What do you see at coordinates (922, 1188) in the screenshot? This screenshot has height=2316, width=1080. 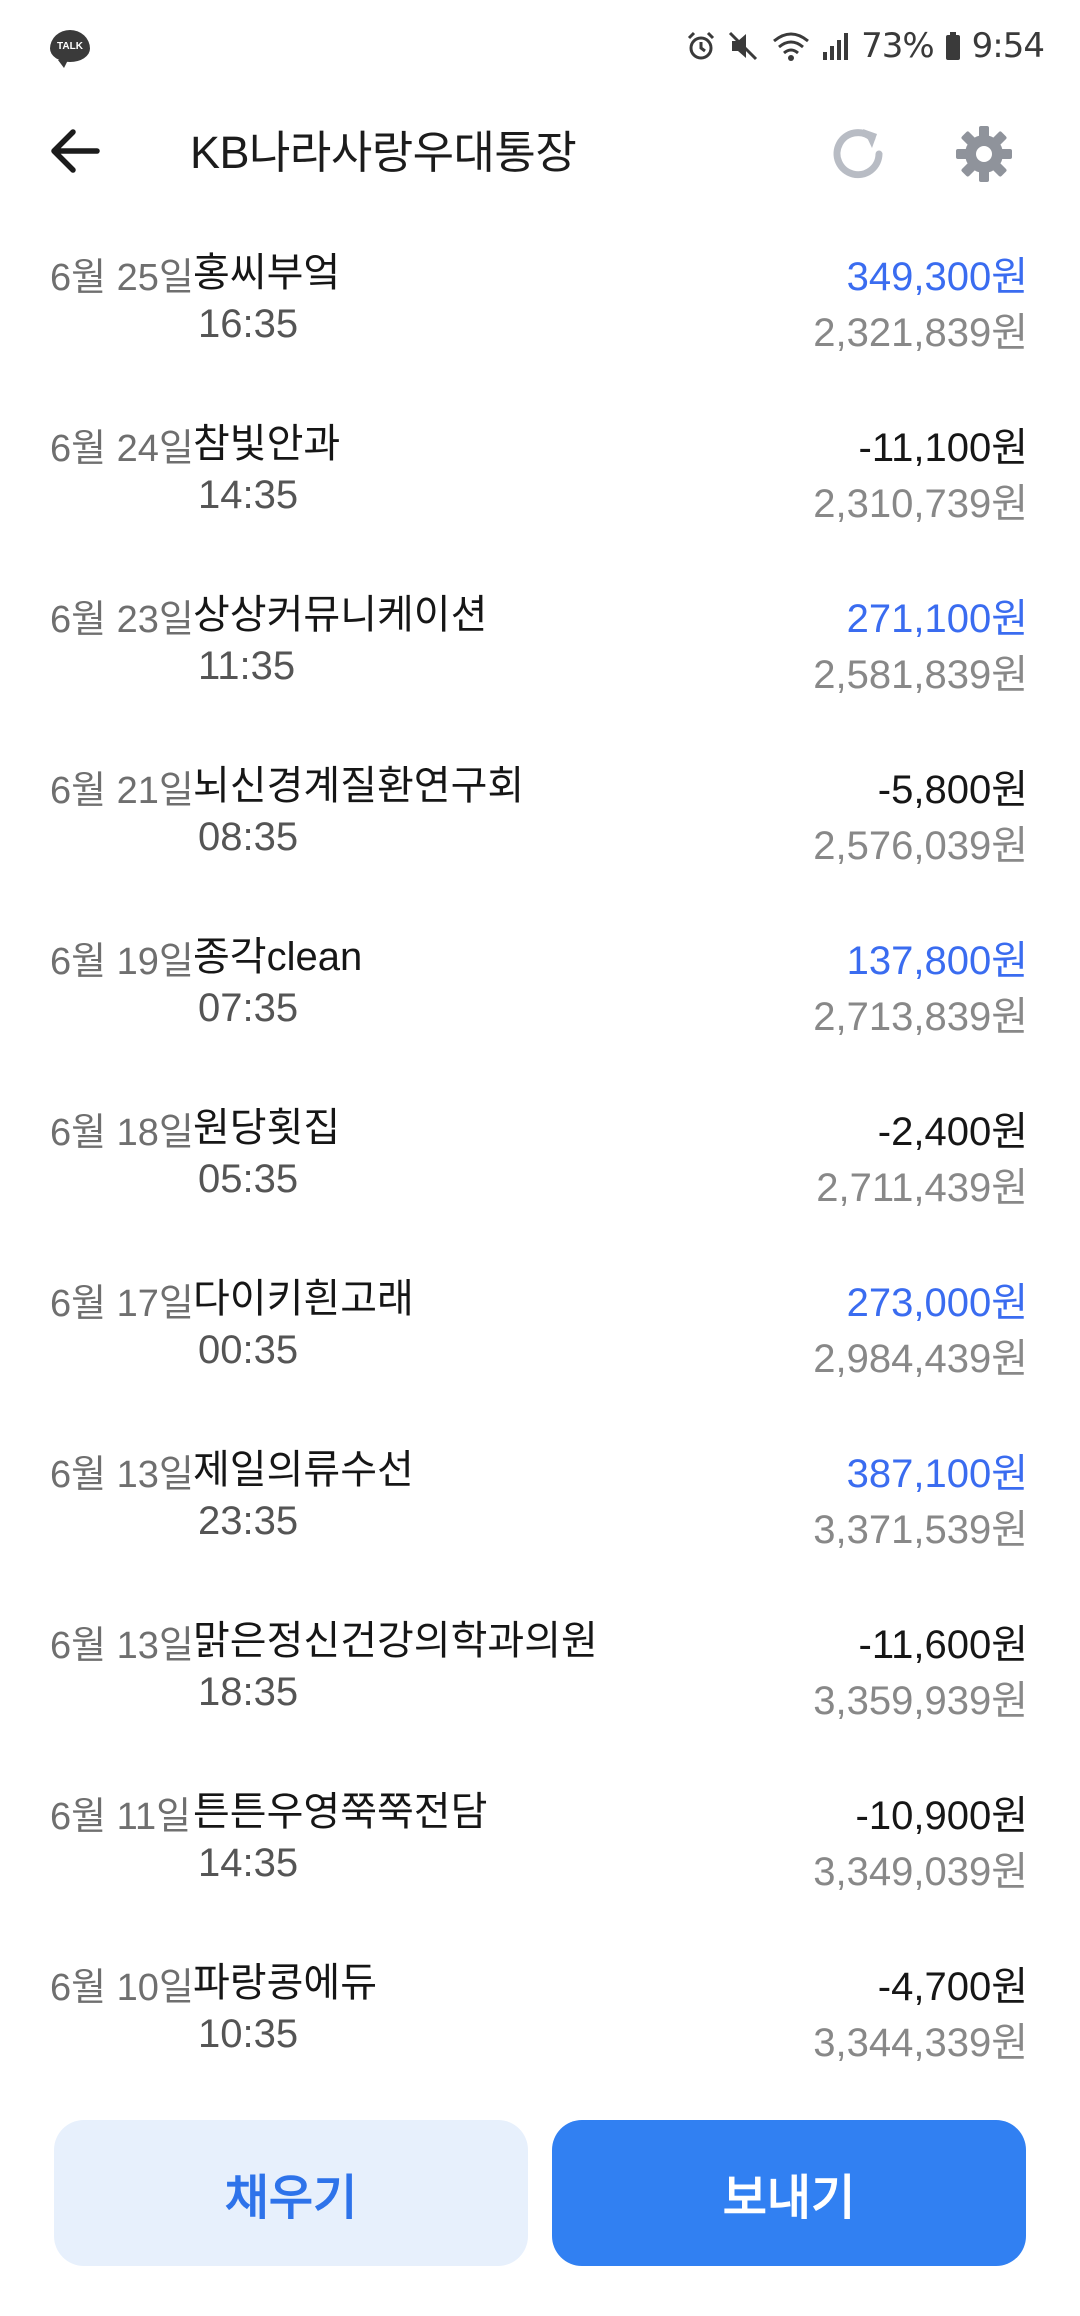 I see `transaction-balance: 2,711,439원` at bounding box center [922, 1188].